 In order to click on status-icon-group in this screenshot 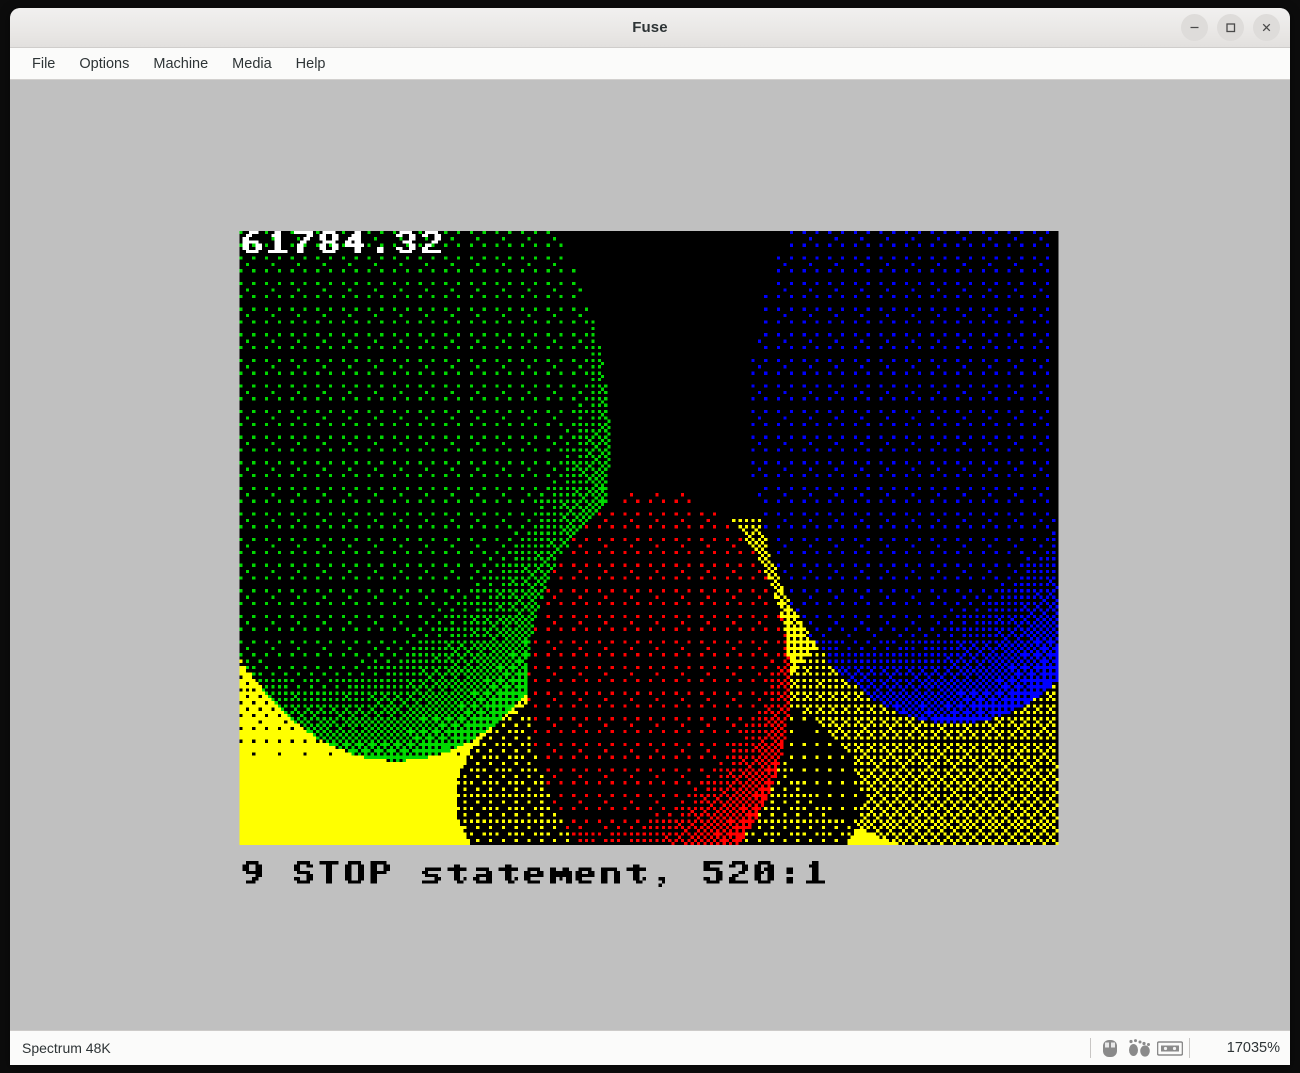, I will do `click(1144, 1048)`.